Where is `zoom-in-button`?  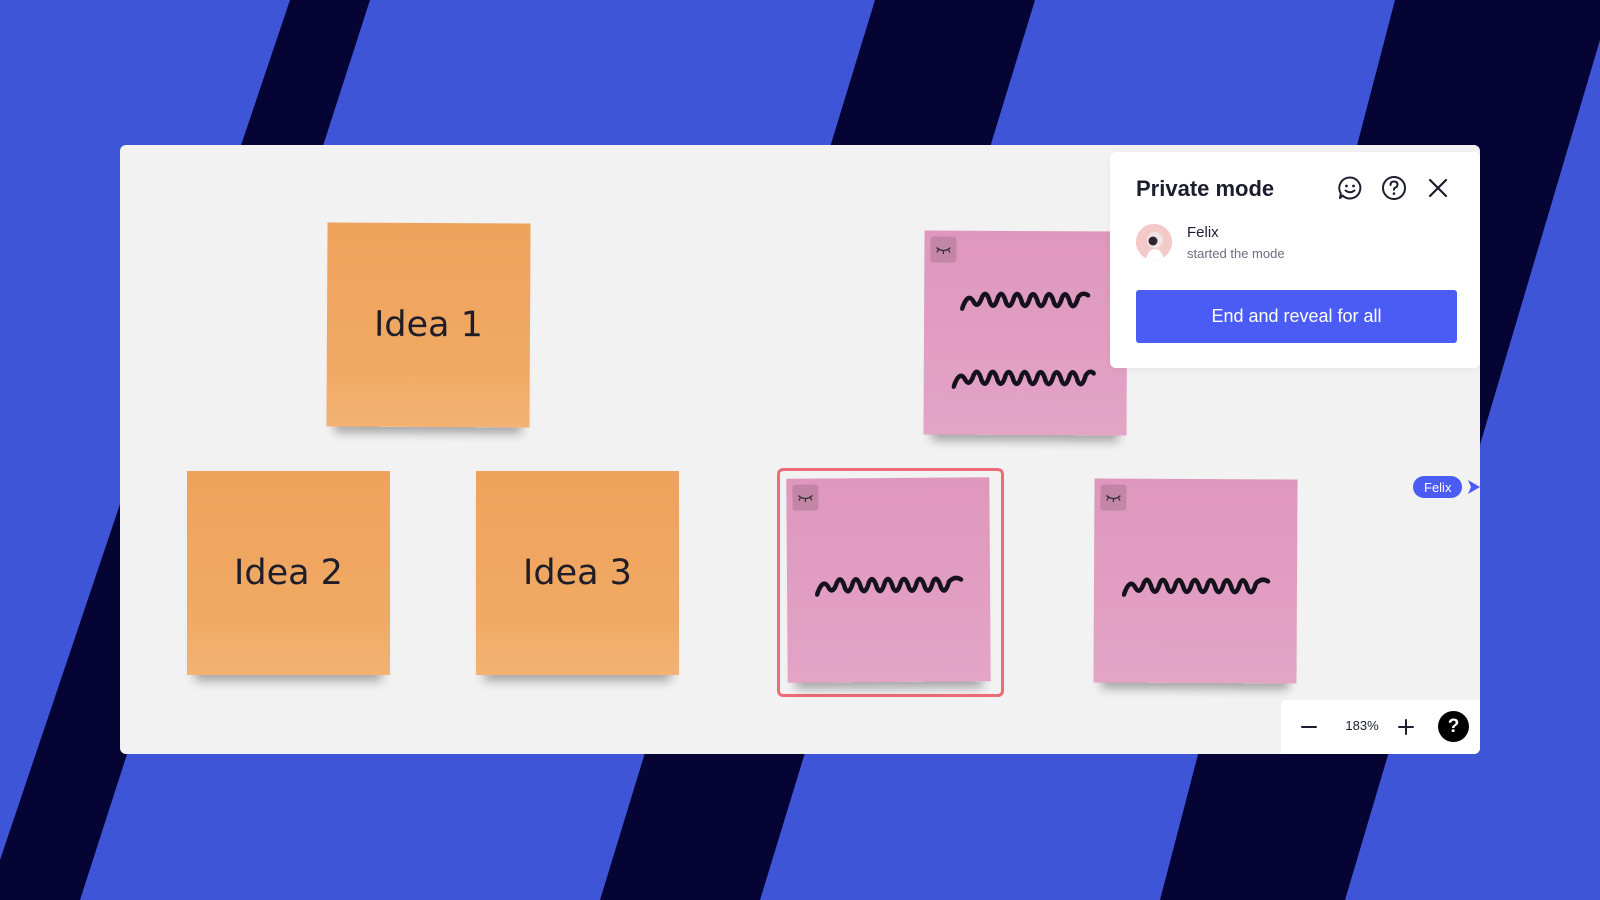 zoom-in-button is located at coordinates (1406, 727).